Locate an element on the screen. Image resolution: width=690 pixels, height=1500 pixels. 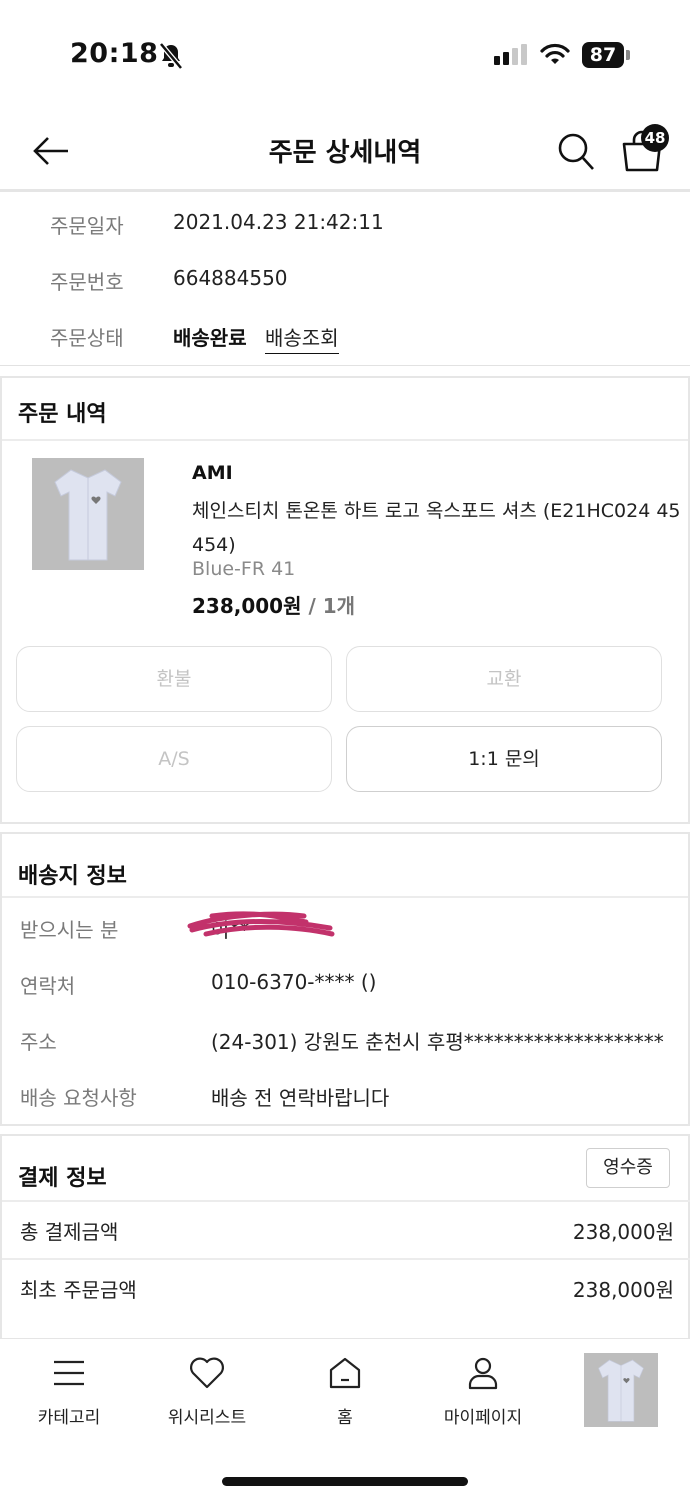
total-payment-row: 총 결제금액 238,000원 is located at coordinates (346, 1229).